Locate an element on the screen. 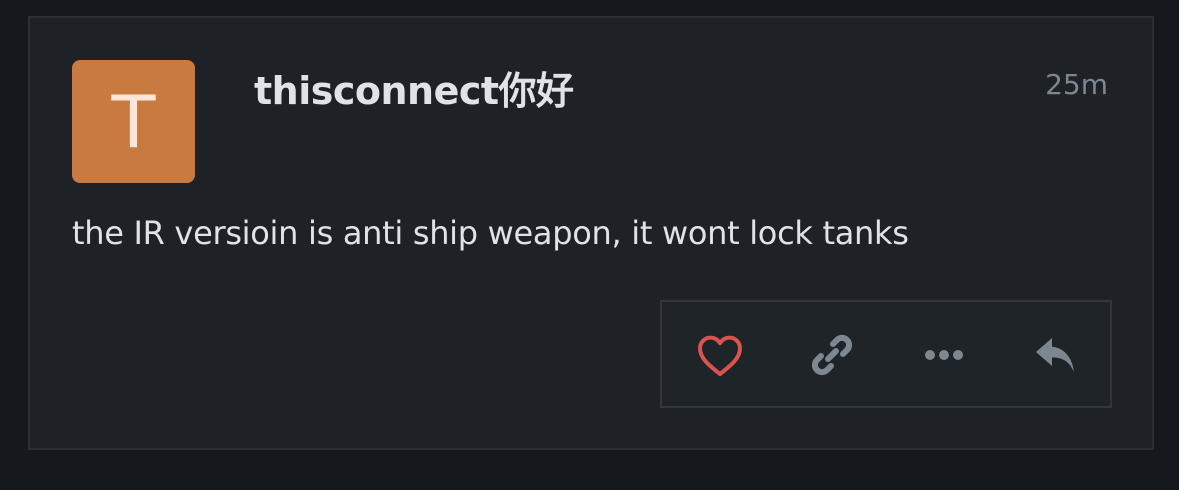 This screenshot has height=490, width=1179. reply-button is located at coordinates (1056, 355).